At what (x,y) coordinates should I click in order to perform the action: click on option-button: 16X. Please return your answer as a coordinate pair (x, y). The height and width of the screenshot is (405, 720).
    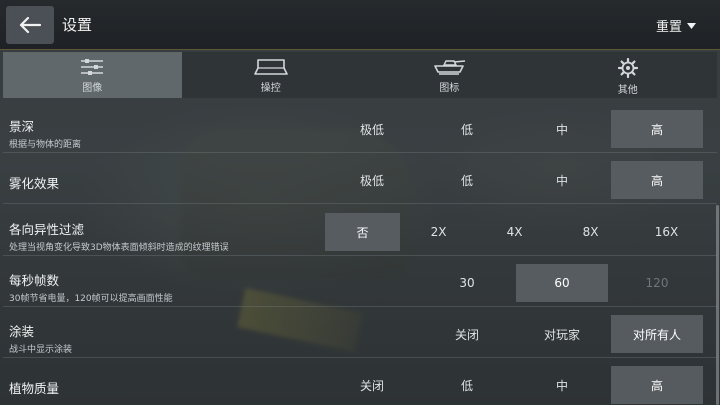
    Looking at the image, I should click on (666, 232).